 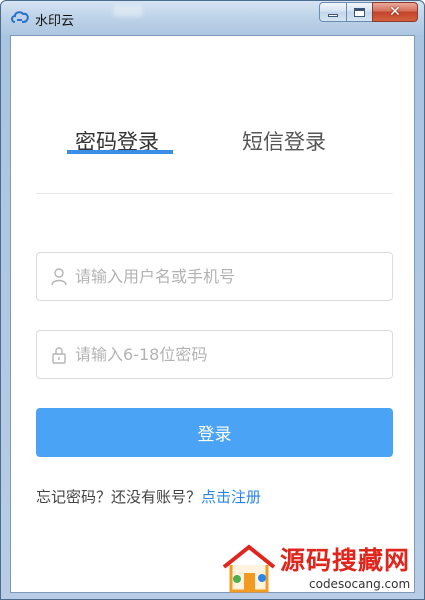 I want to click on no-account-text: 还没有账号？, so click(x=156, y=497).